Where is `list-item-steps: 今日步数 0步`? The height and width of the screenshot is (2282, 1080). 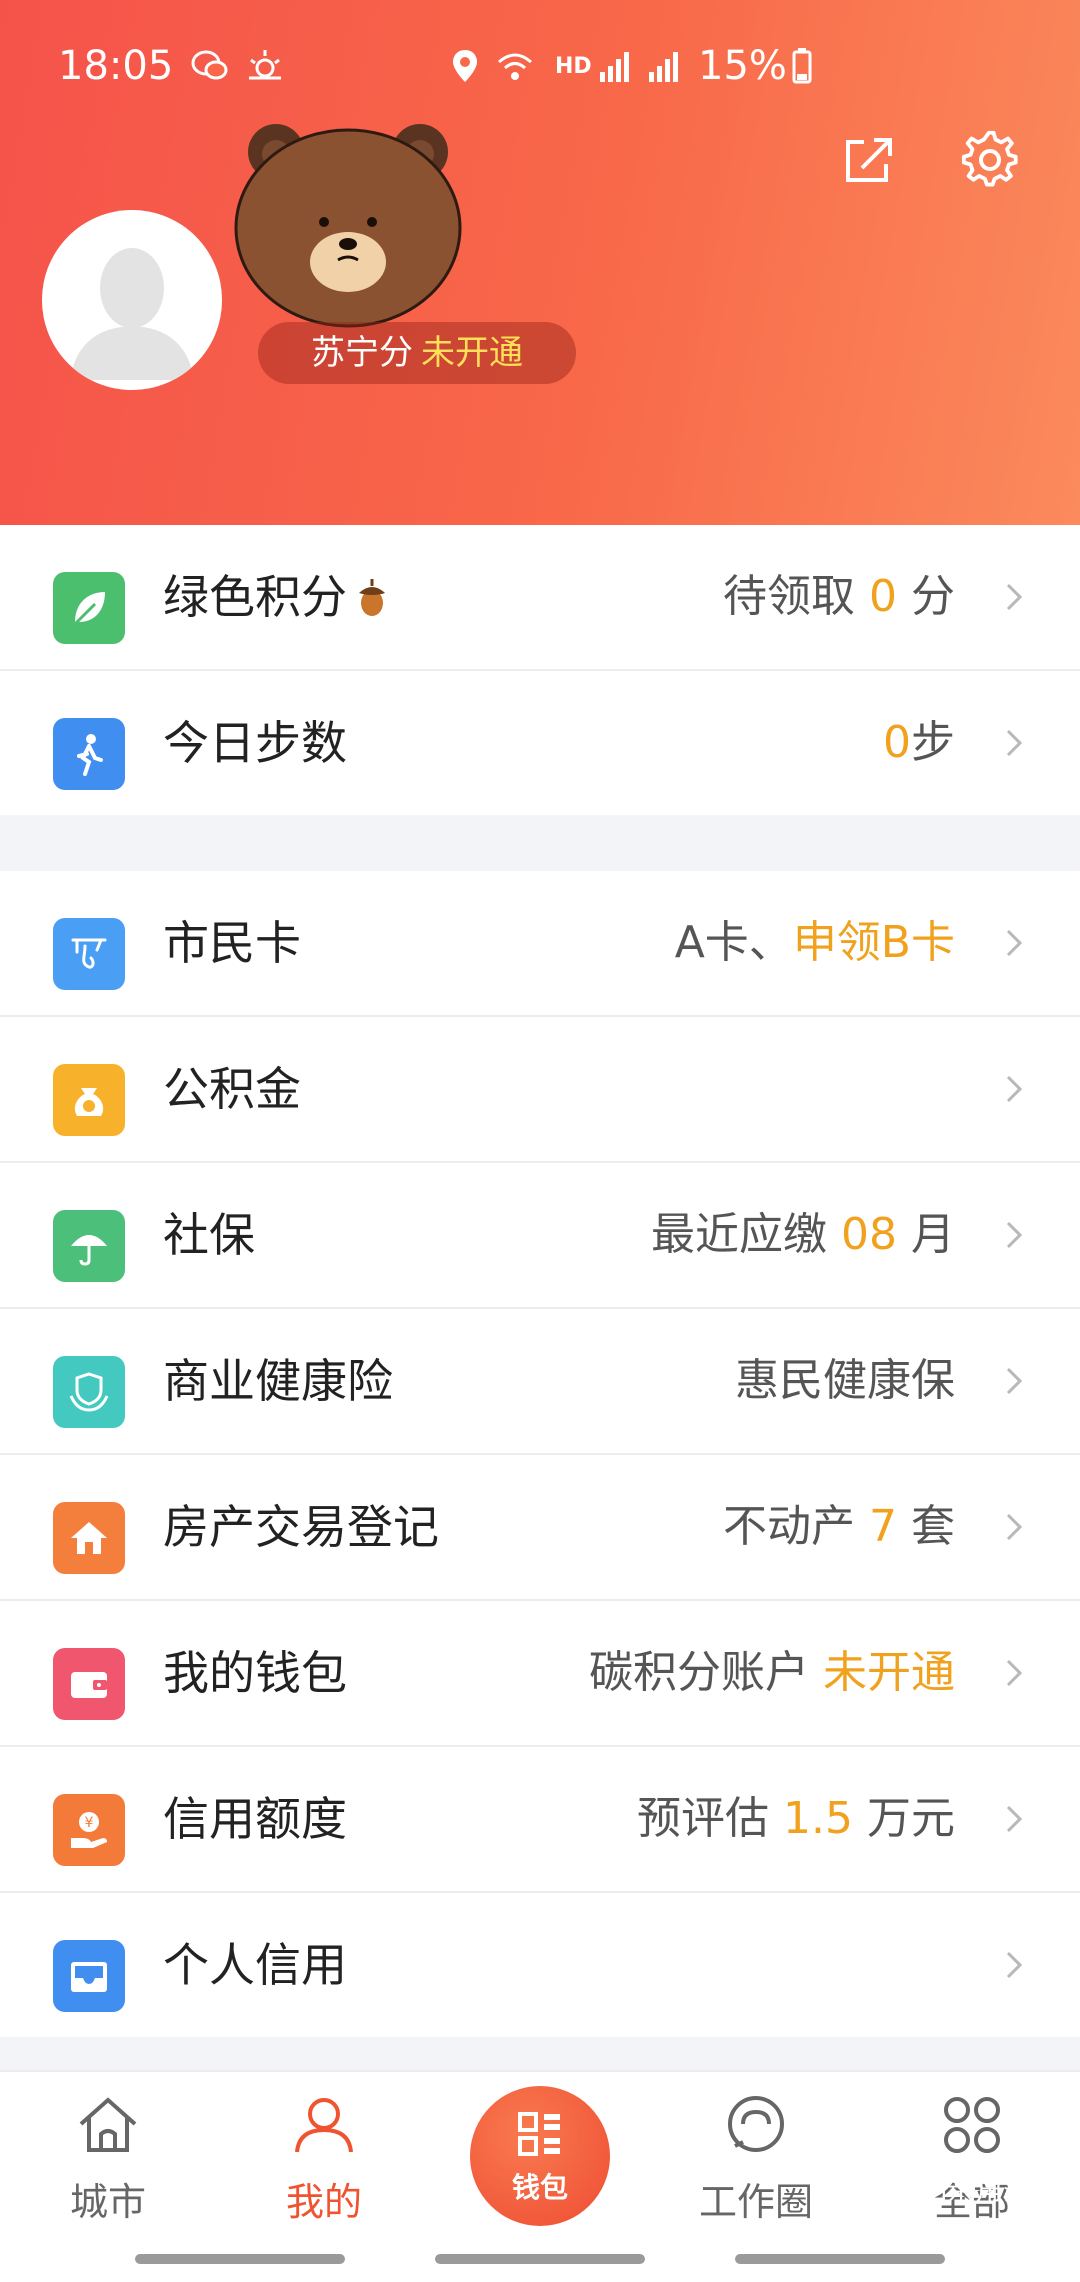
list-item-steps: 今日步数 0步 is located at coordinates (540, 743).